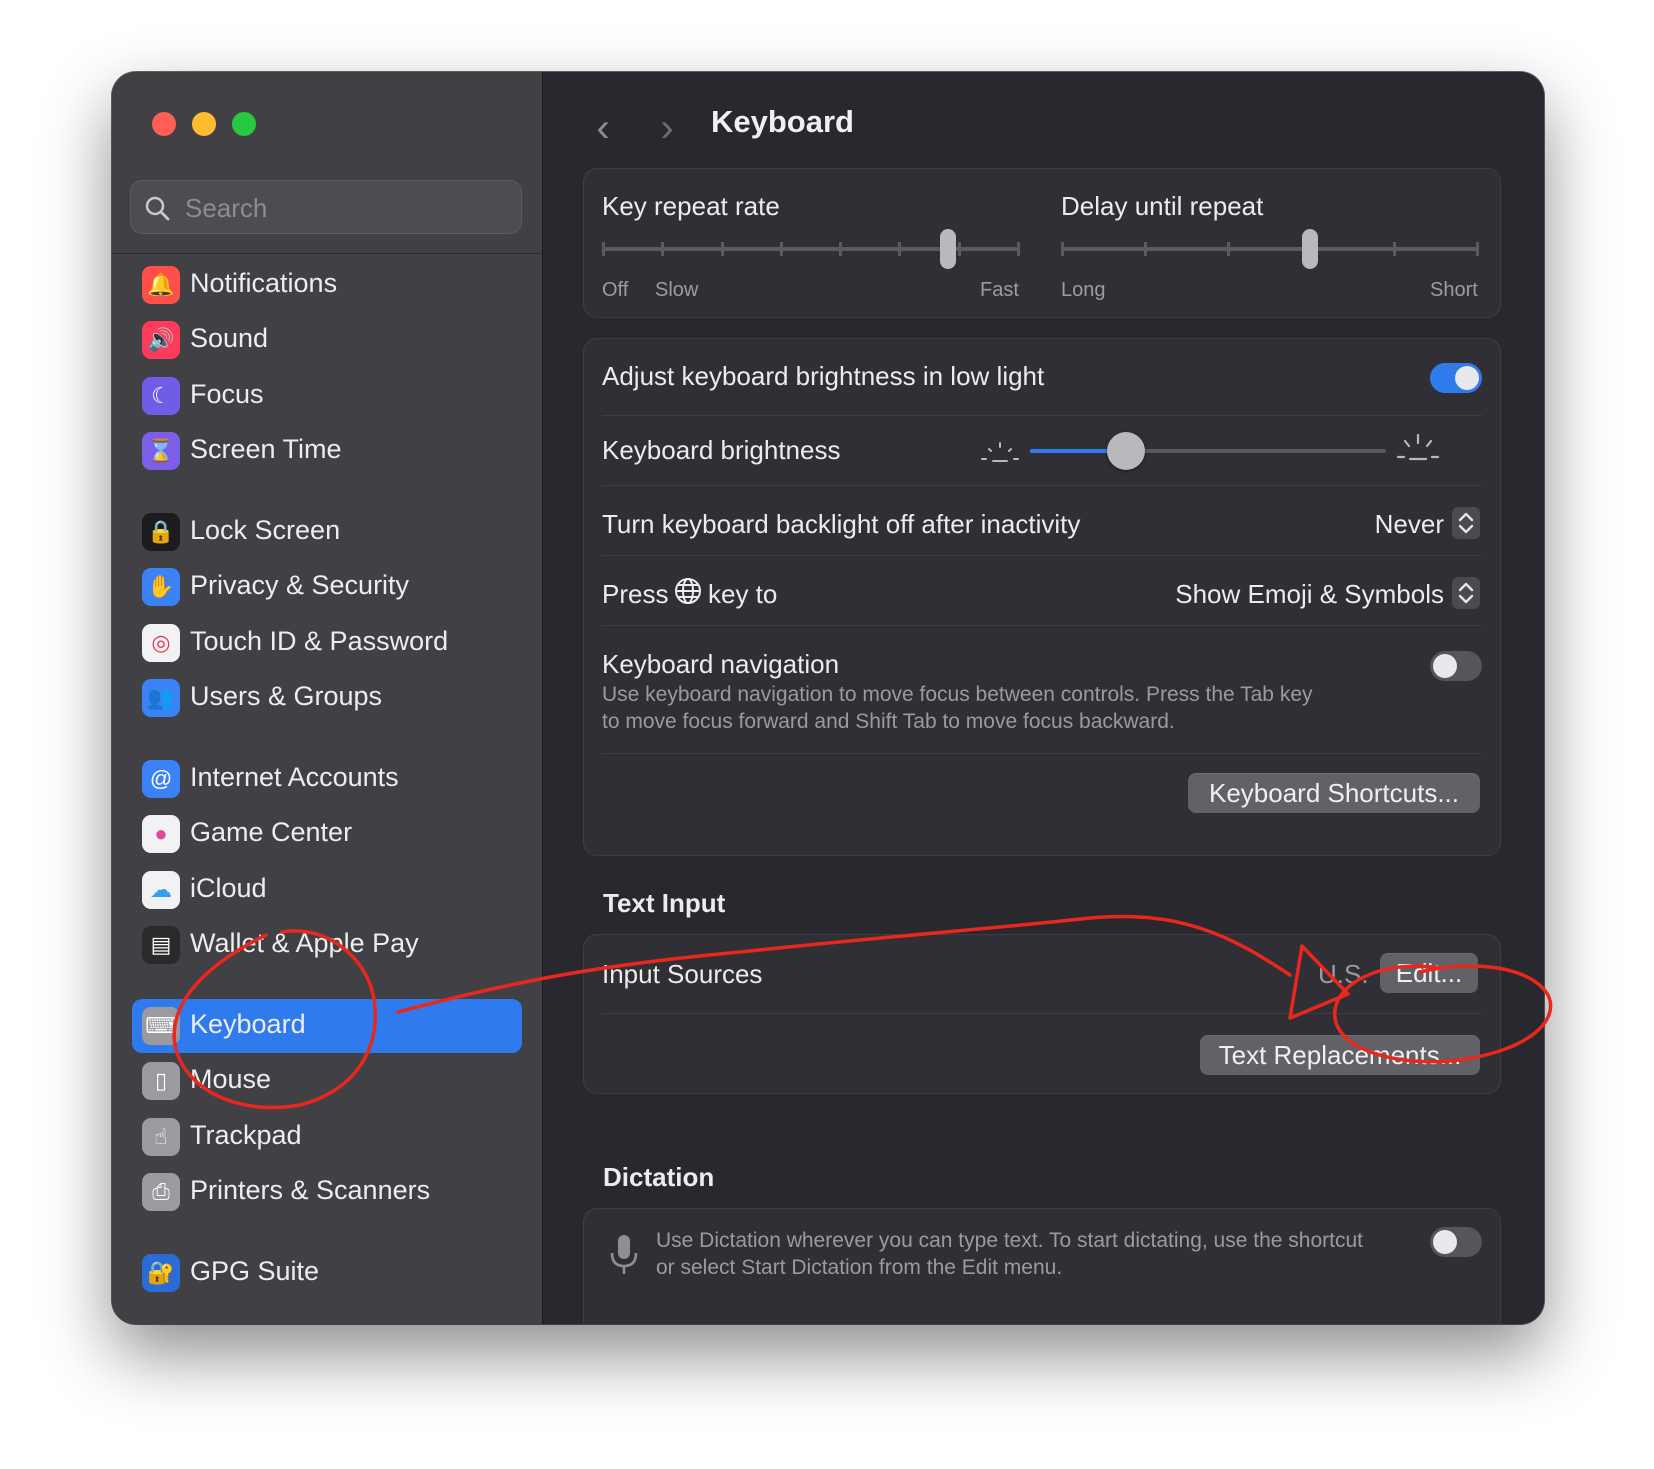 The height and width of the screenshot is (1469, 1654). Describe the element at coordinates (164, 124) in the screenshot. I see `close-window-button` at that location.